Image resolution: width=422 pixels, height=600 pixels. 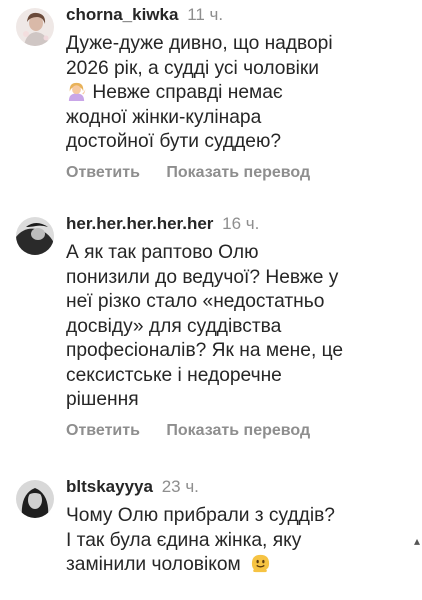 I want to click on comment-line: Дуже-дуже дивно, що надворі, so click(x=199, y=43).